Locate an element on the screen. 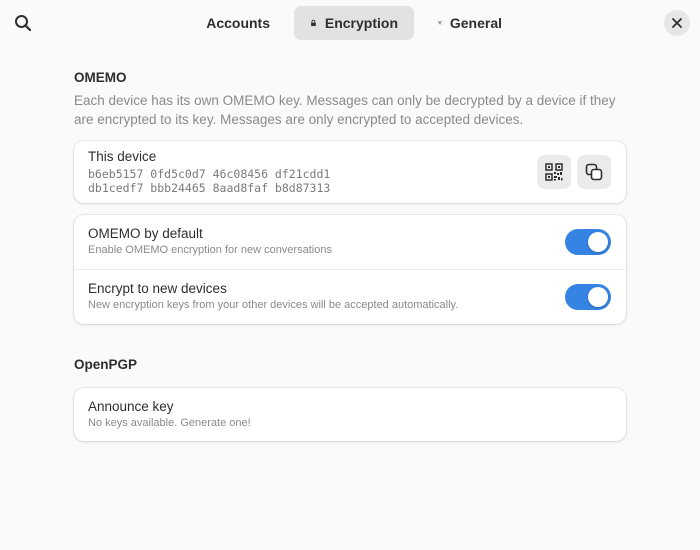  header-bar: Accounts Encryption General is located at coordinates (350, 23).